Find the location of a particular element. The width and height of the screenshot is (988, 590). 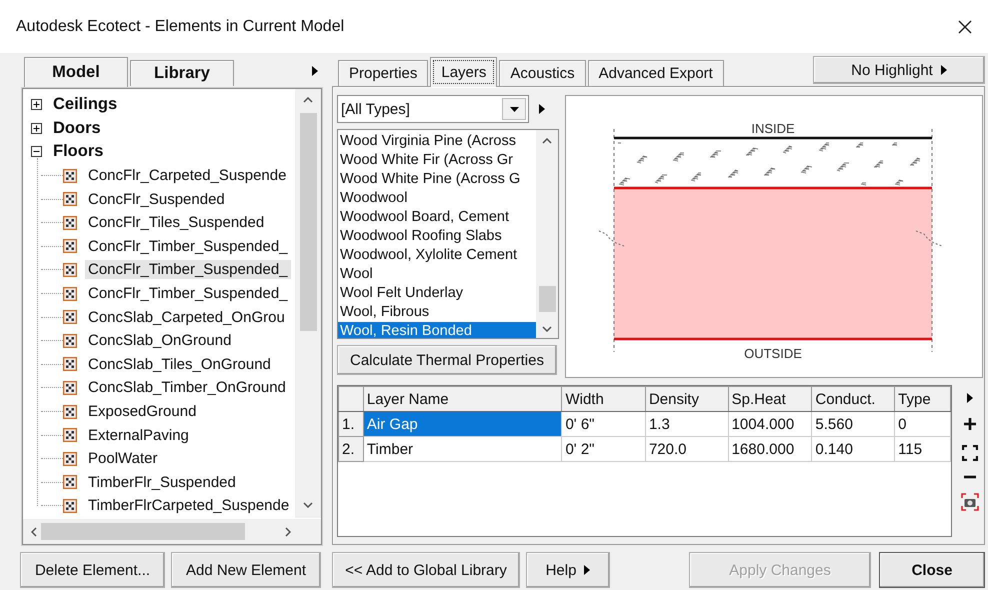

tree-item: PoolWater is located at coordinates (122, 458).